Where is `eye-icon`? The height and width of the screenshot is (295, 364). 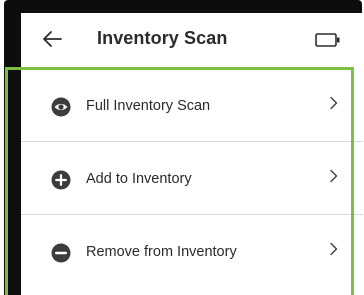 eye-icon is located at coordinates (61, 107).